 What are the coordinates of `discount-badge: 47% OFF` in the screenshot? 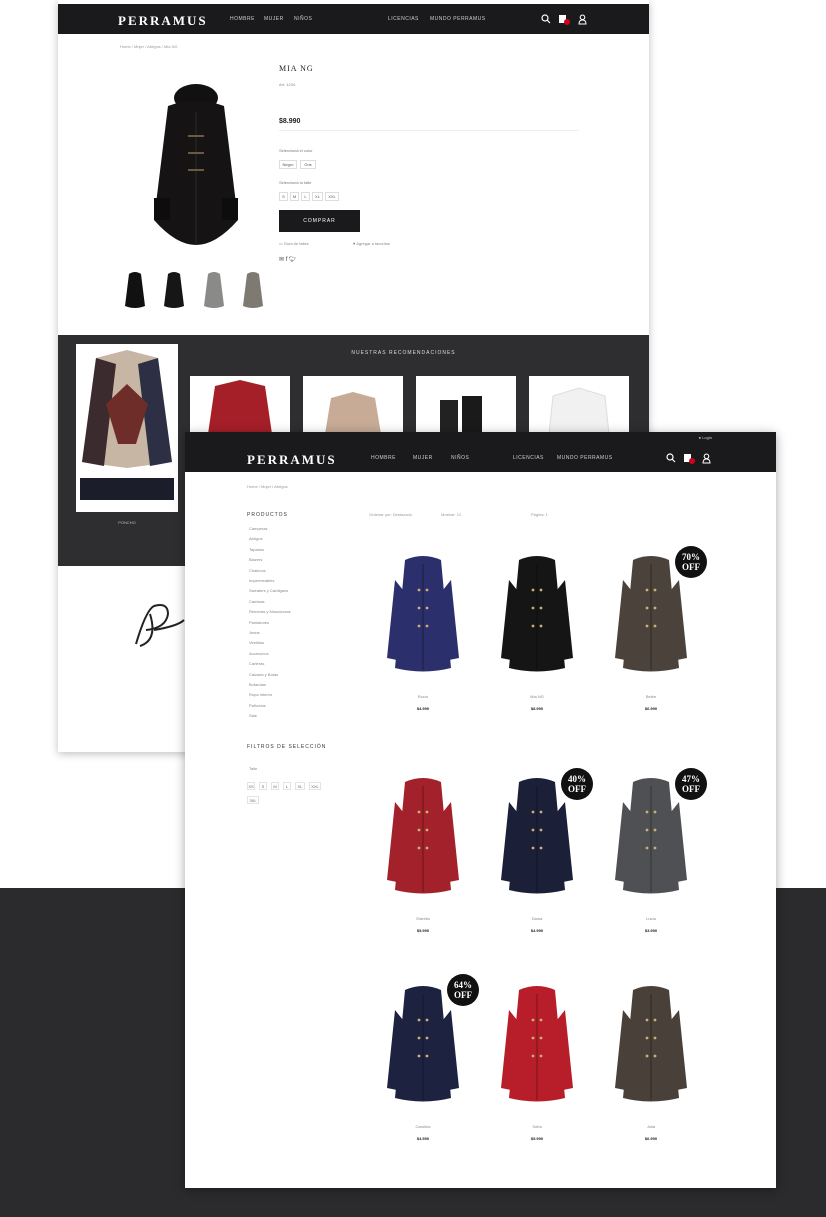 It's located at (691, 784).